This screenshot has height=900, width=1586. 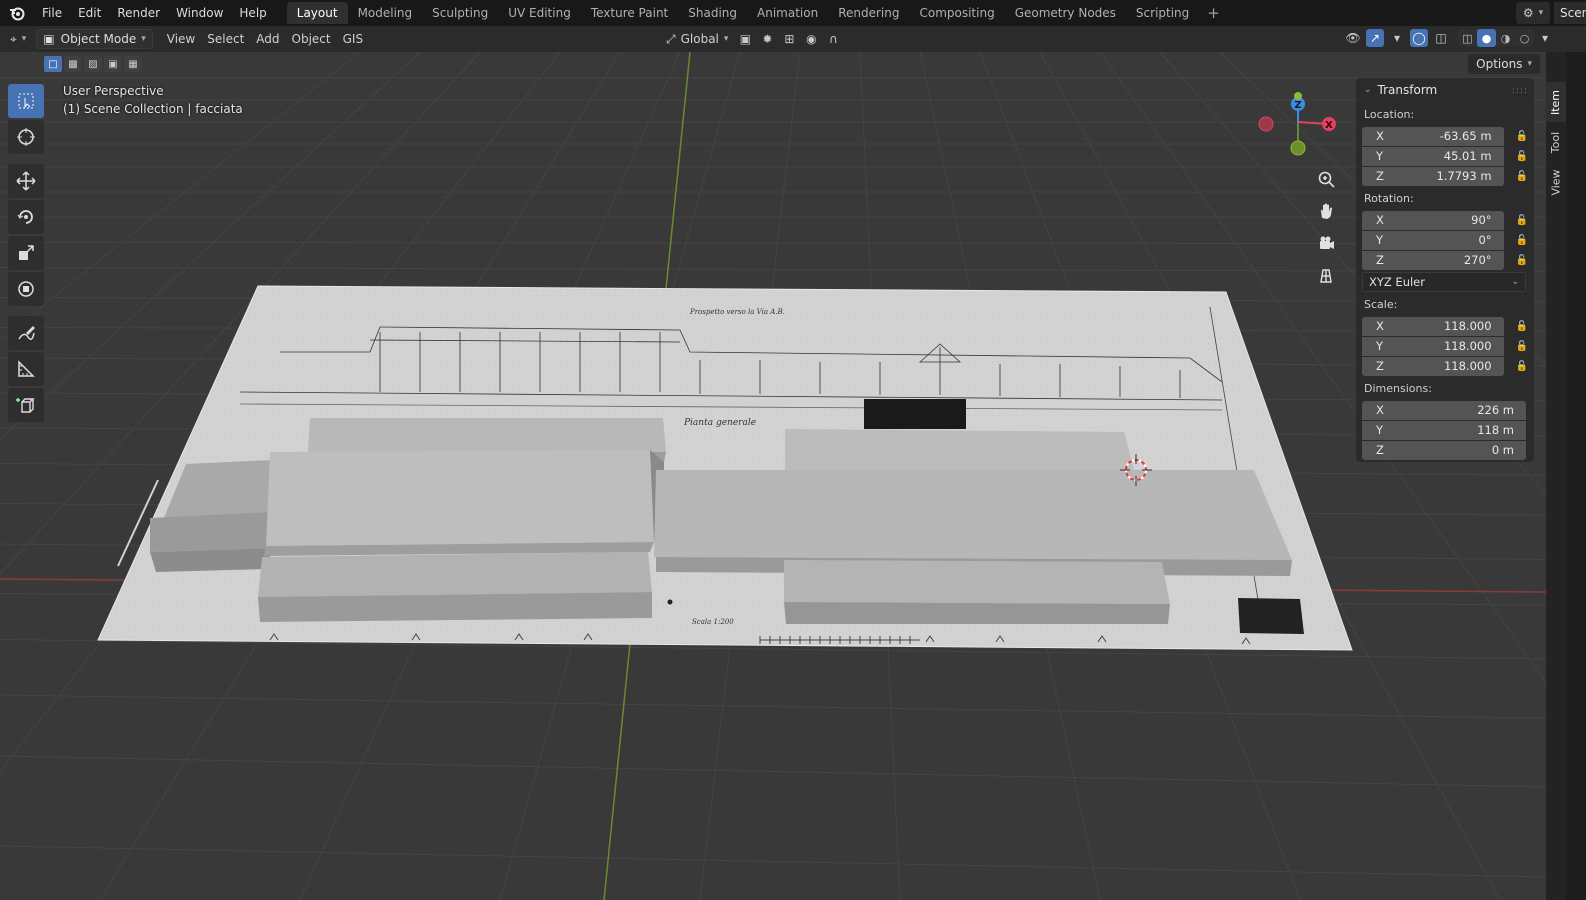 I want to click on snap-toggle-icon: ✹, so click(x=767, y=39).